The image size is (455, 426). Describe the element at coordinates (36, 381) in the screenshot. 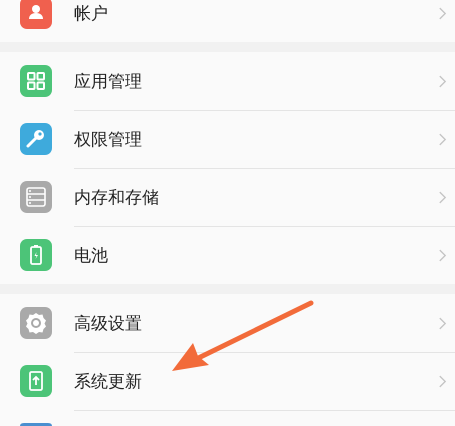

I see `phone-upload-icon` at that location.